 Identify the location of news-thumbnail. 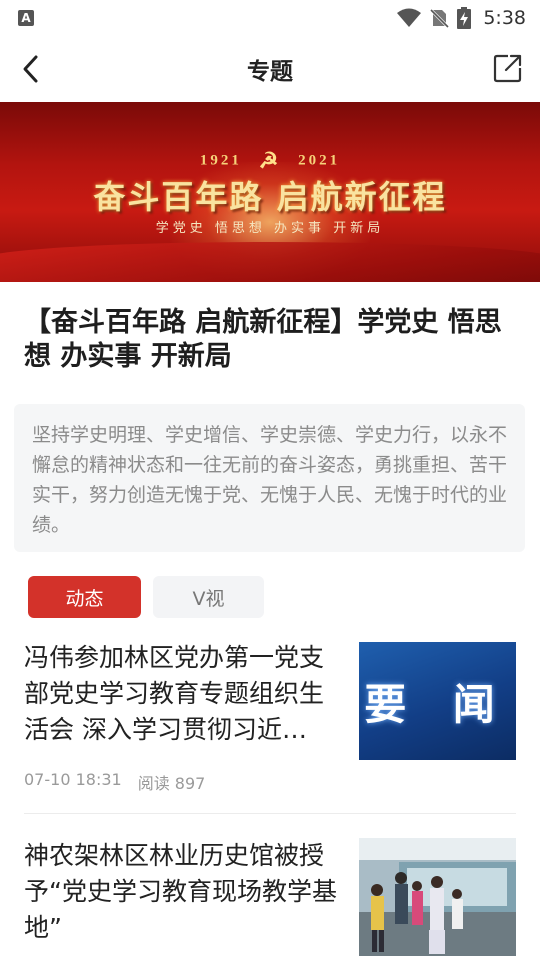
(437, 897).